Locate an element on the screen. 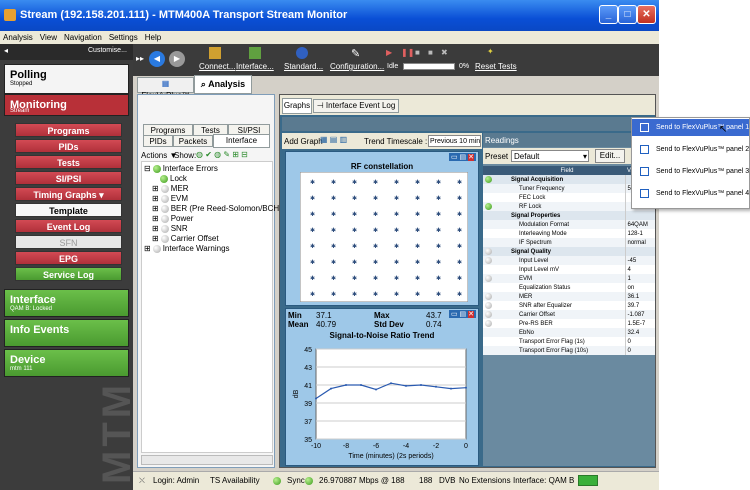 The height and width of the screenshot is (490, 750). menu-navigation: Navigation is located at coordinates (83, 37).